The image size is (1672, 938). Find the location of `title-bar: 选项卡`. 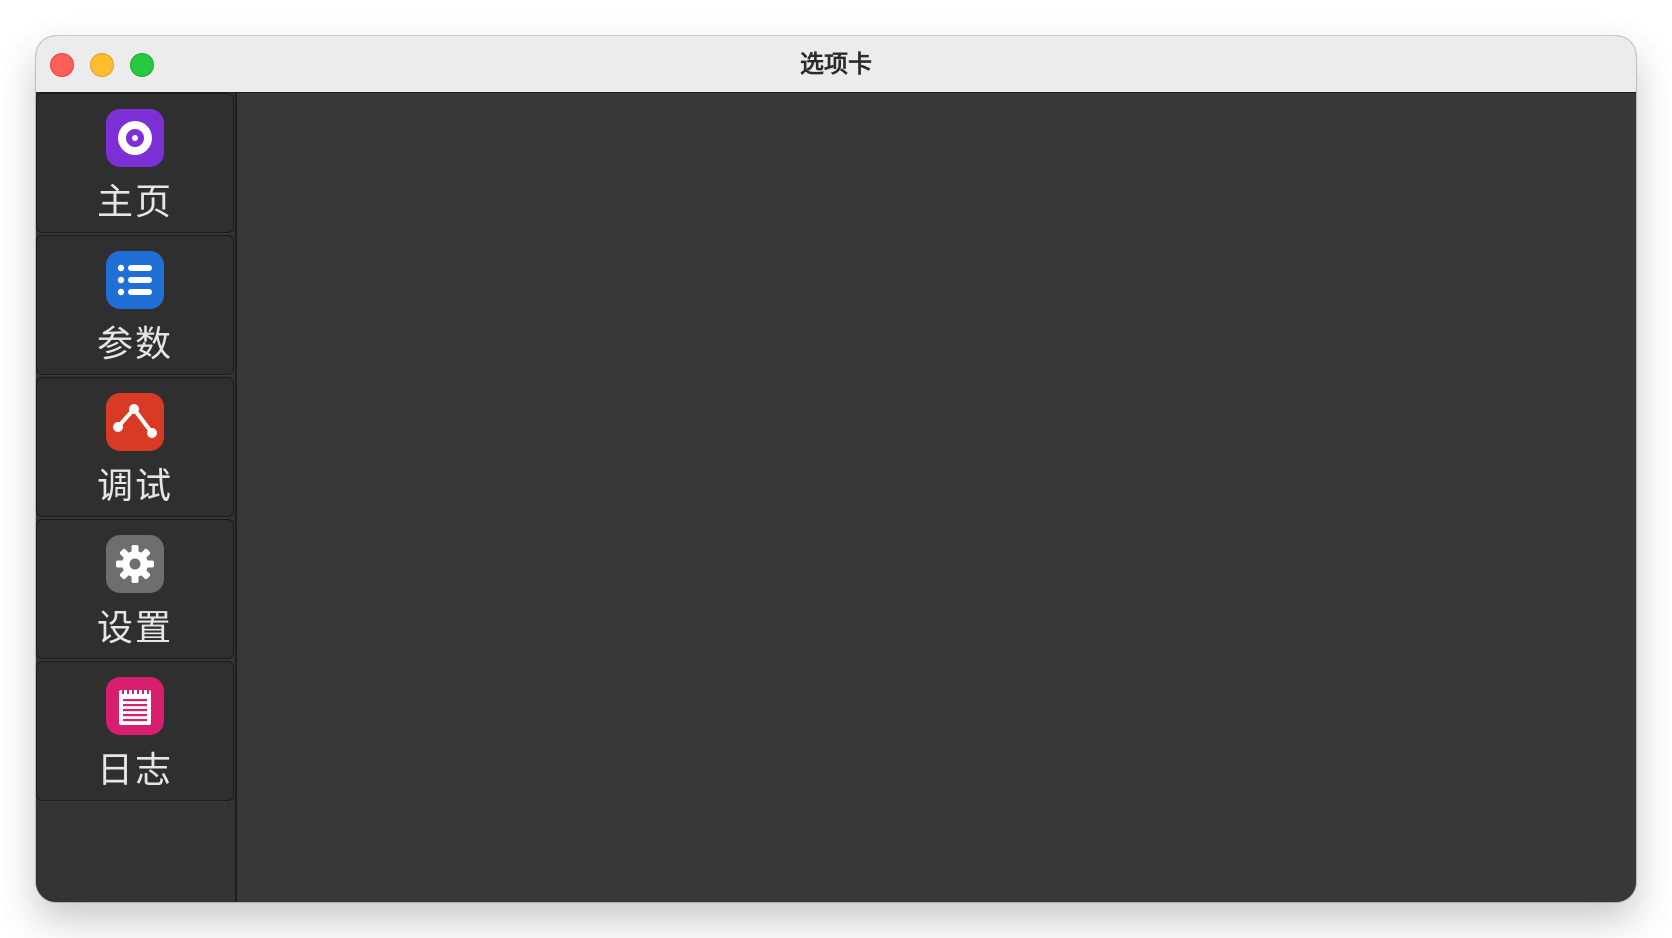

title-bar: 选项卡 is located at coordinates (836, 64).